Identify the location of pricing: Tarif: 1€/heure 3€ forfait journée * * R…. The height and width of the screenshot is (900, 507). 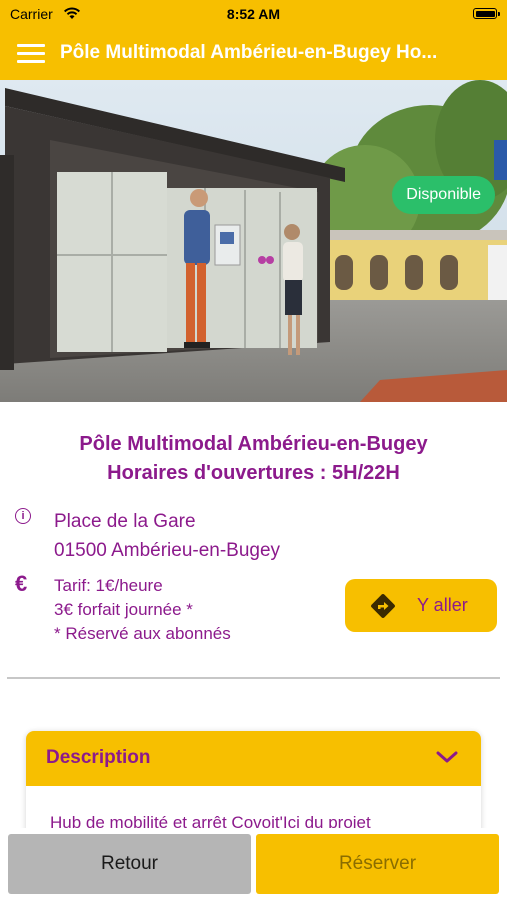
(142, 610).